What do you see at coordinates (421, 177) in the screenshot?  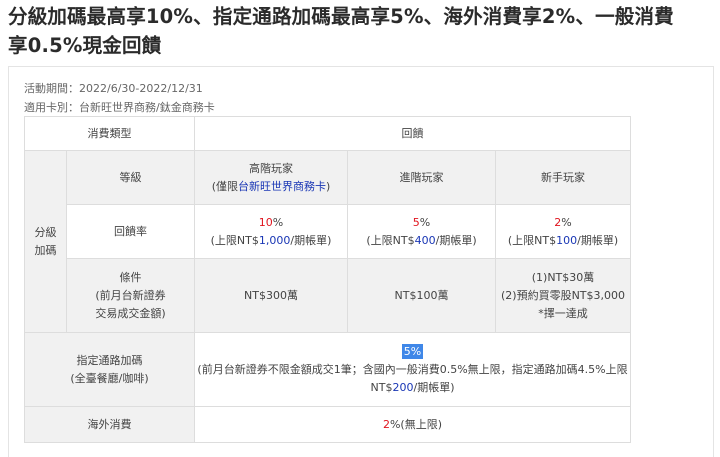 I see `tier-mid: 進階玩家` at bounding box center [421, 177].